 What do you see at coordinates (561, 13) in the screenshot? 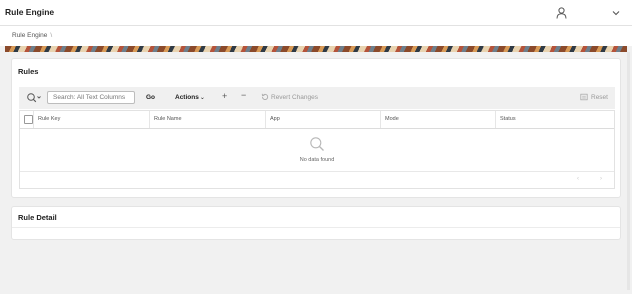
I see `user-icon` at bounding box center [561, 13].